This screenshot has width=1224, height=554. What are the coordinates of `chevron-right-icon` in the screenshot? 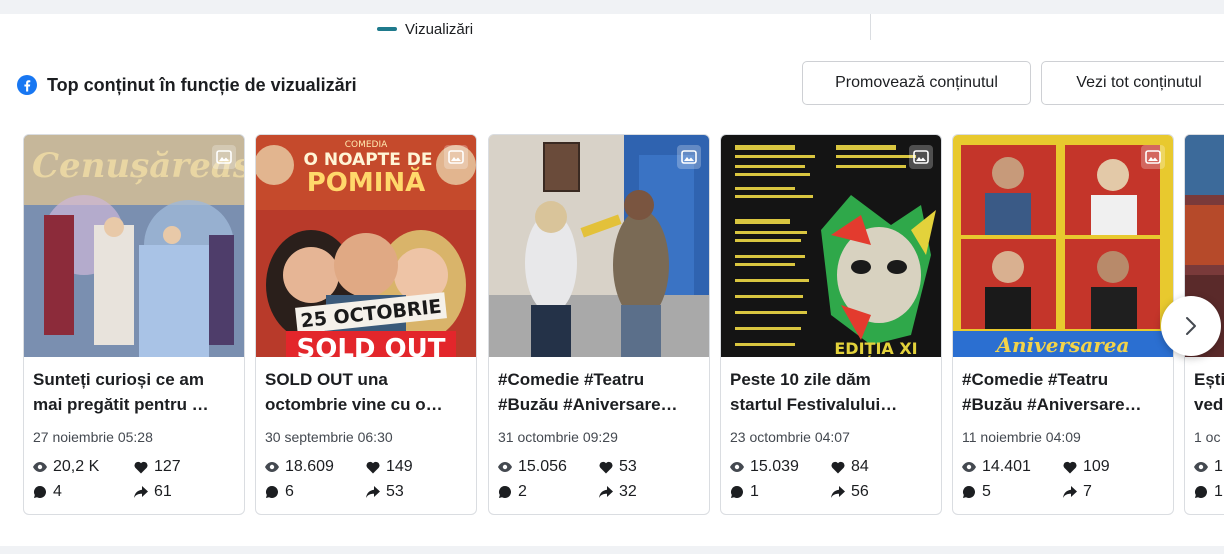 It's located at (1191, 326).